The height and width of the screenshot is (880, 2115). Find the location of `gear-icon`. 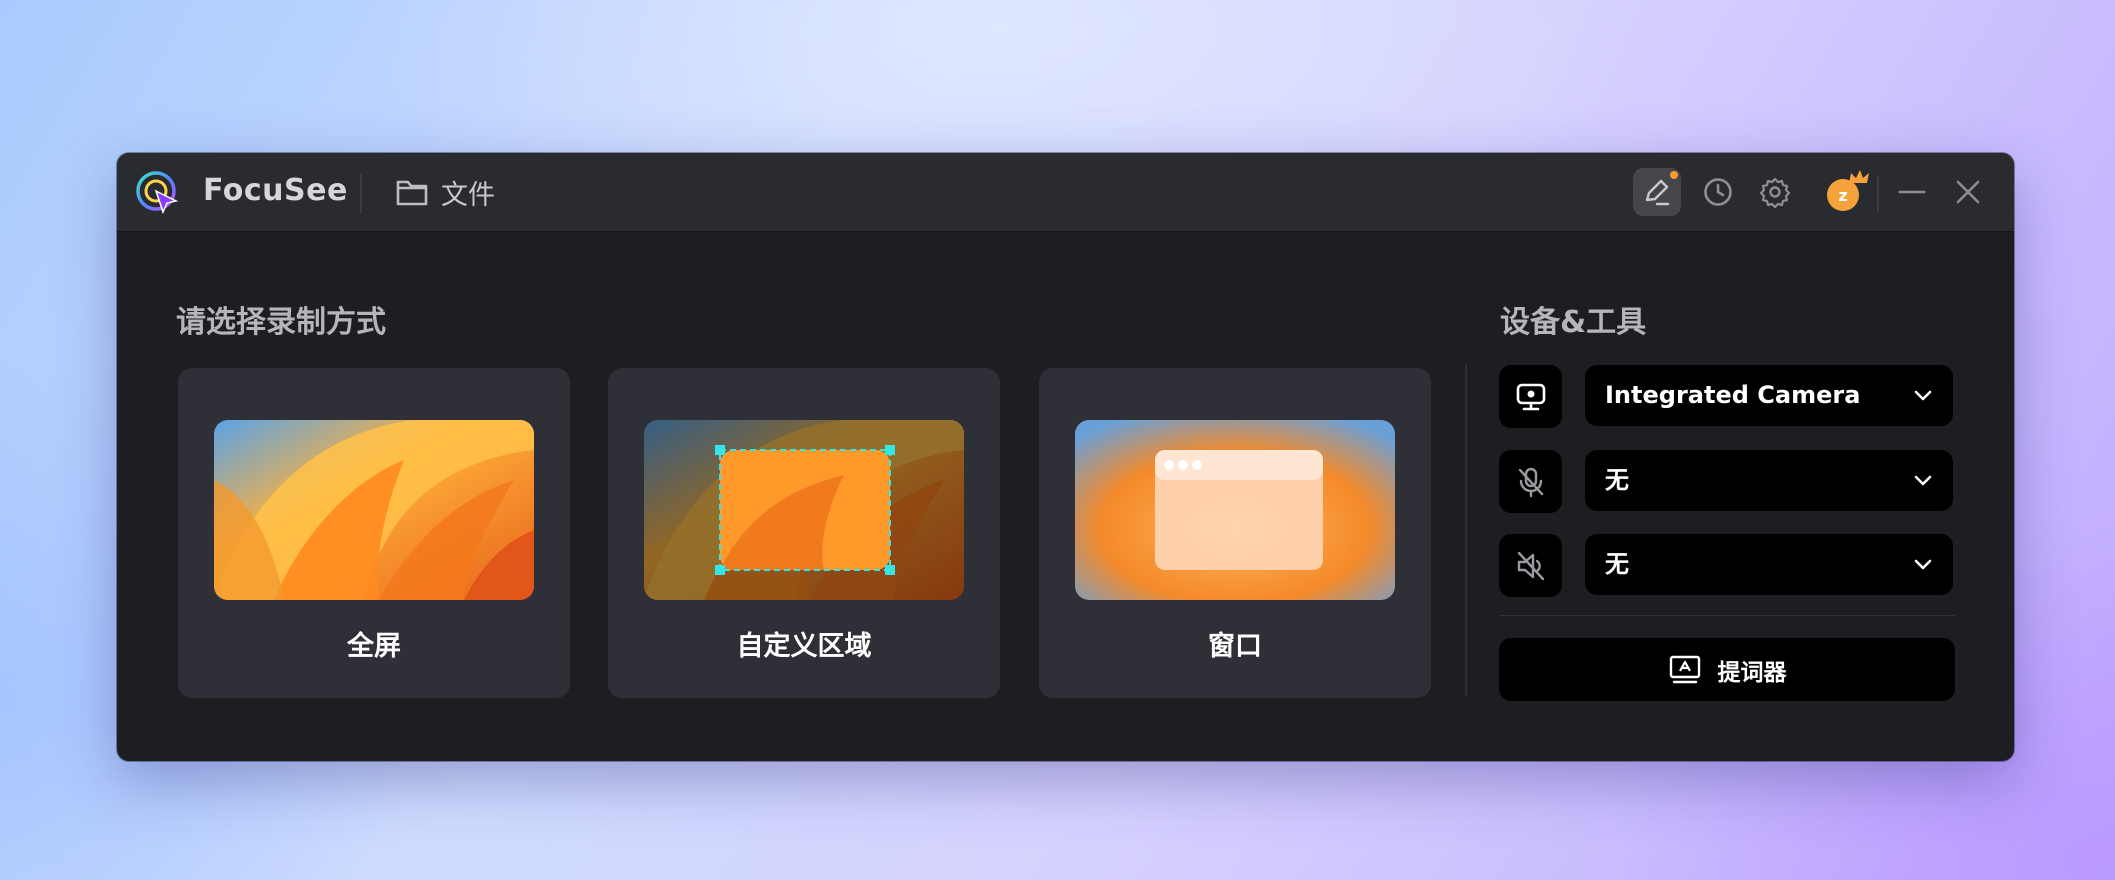

gear-icon is located at coordinates (1775, 192).